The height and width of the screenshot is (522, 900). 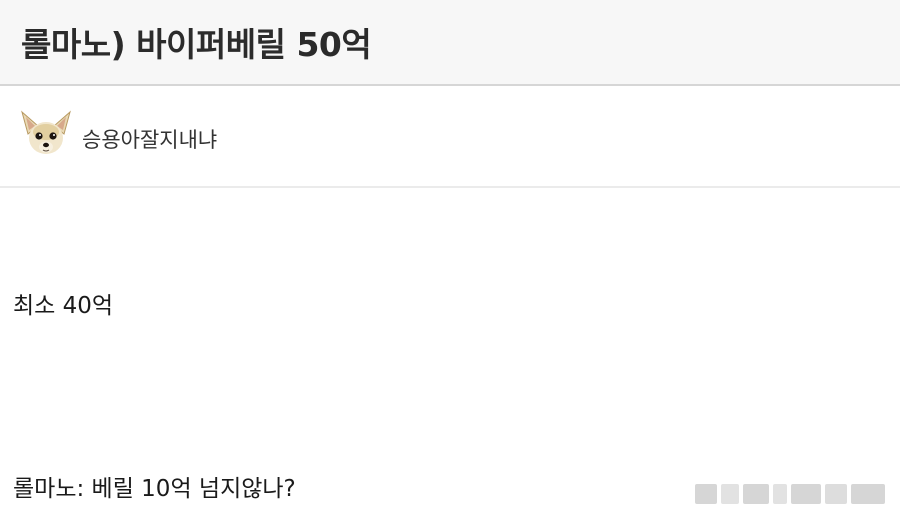 I want to click on author-name: 승용아잘지내냐, so click(x=149, y=139).